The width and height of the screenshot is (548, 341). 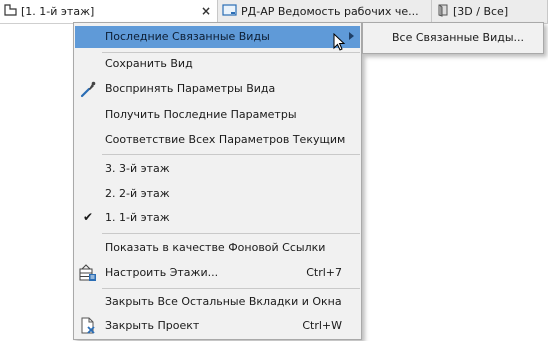 I want to click on 3d-window-icon, so click(x=443, y=11).